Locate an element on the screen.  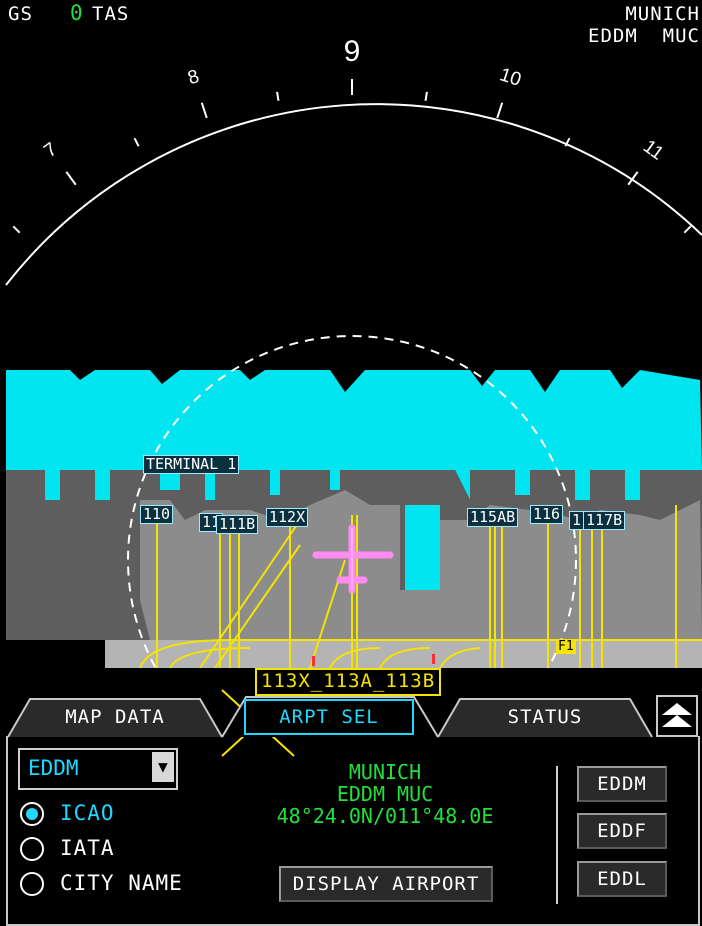
compass-heading-label: 10 is located at coordinates (510, 77).